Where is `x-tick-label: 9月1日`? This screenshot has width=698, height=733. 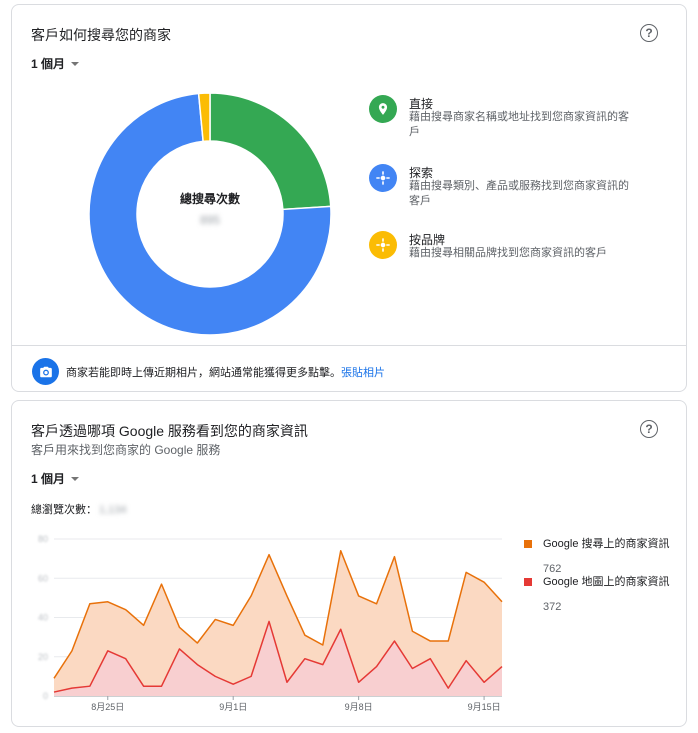
x-tick-label: 9月1日 is located at coordinates (233, 707).